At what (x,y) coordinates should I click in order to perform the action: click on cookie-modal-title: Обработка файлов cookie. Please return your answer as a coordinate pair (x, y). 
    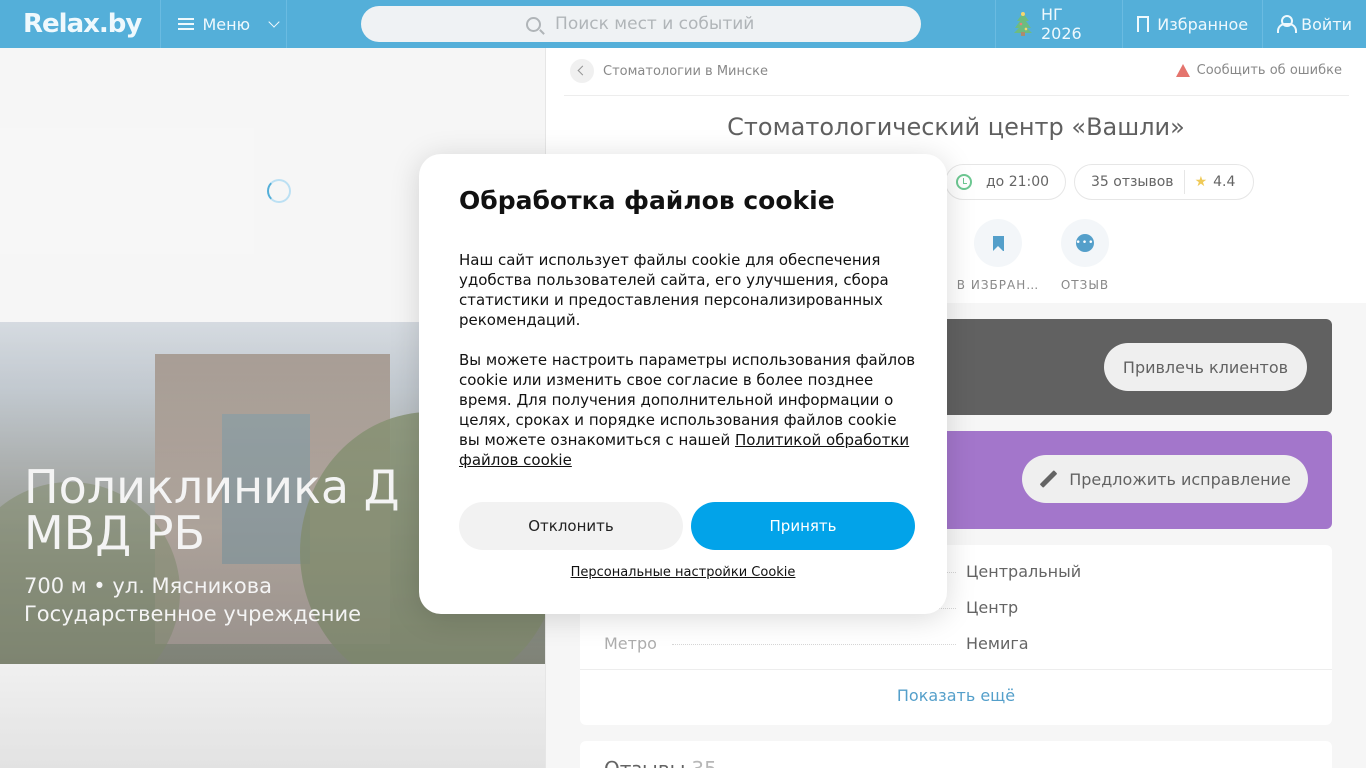
    Looking at the image, I should click on (647, 200).